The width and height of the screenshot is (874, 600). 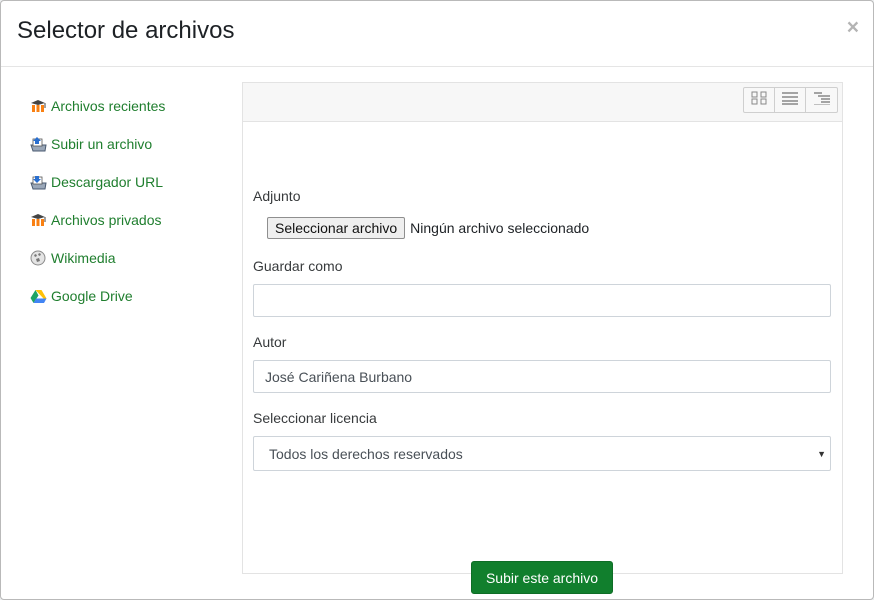 I want to click on sidebar-item-label: Descargador URL, so click(x=107, y=182).